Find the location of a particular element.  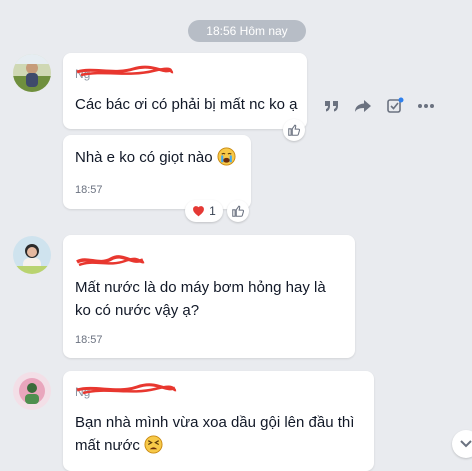

quote-button is located at coordinates (332, 106).